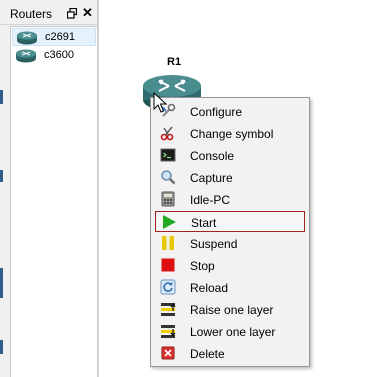  I want to click on menu-item-delete: Delete, so click(230, 353).